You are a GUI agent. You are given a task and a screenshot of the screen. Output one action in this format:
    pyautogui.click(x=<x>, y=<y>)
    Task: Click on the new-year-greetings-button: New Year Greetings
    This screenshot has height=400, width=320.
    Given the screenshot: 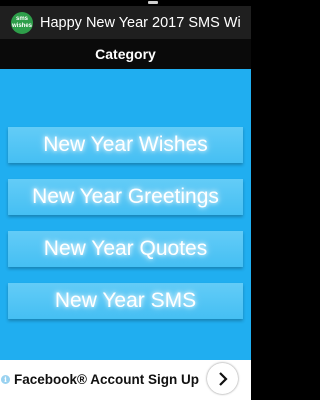 What is the action you would take?
    pyautogui.click(x=125, y=197)
    